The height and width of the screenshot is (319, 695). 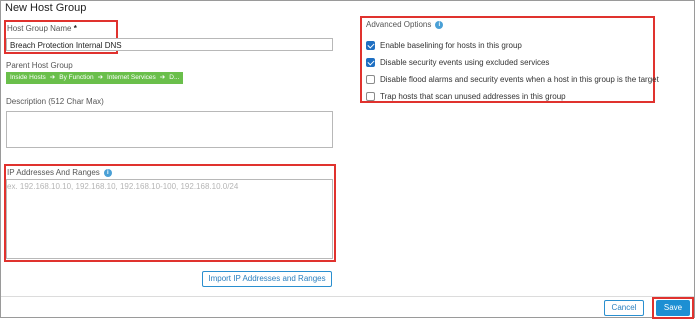 I want to click on ip-ranges-textarea, so click(x=169, y=219).